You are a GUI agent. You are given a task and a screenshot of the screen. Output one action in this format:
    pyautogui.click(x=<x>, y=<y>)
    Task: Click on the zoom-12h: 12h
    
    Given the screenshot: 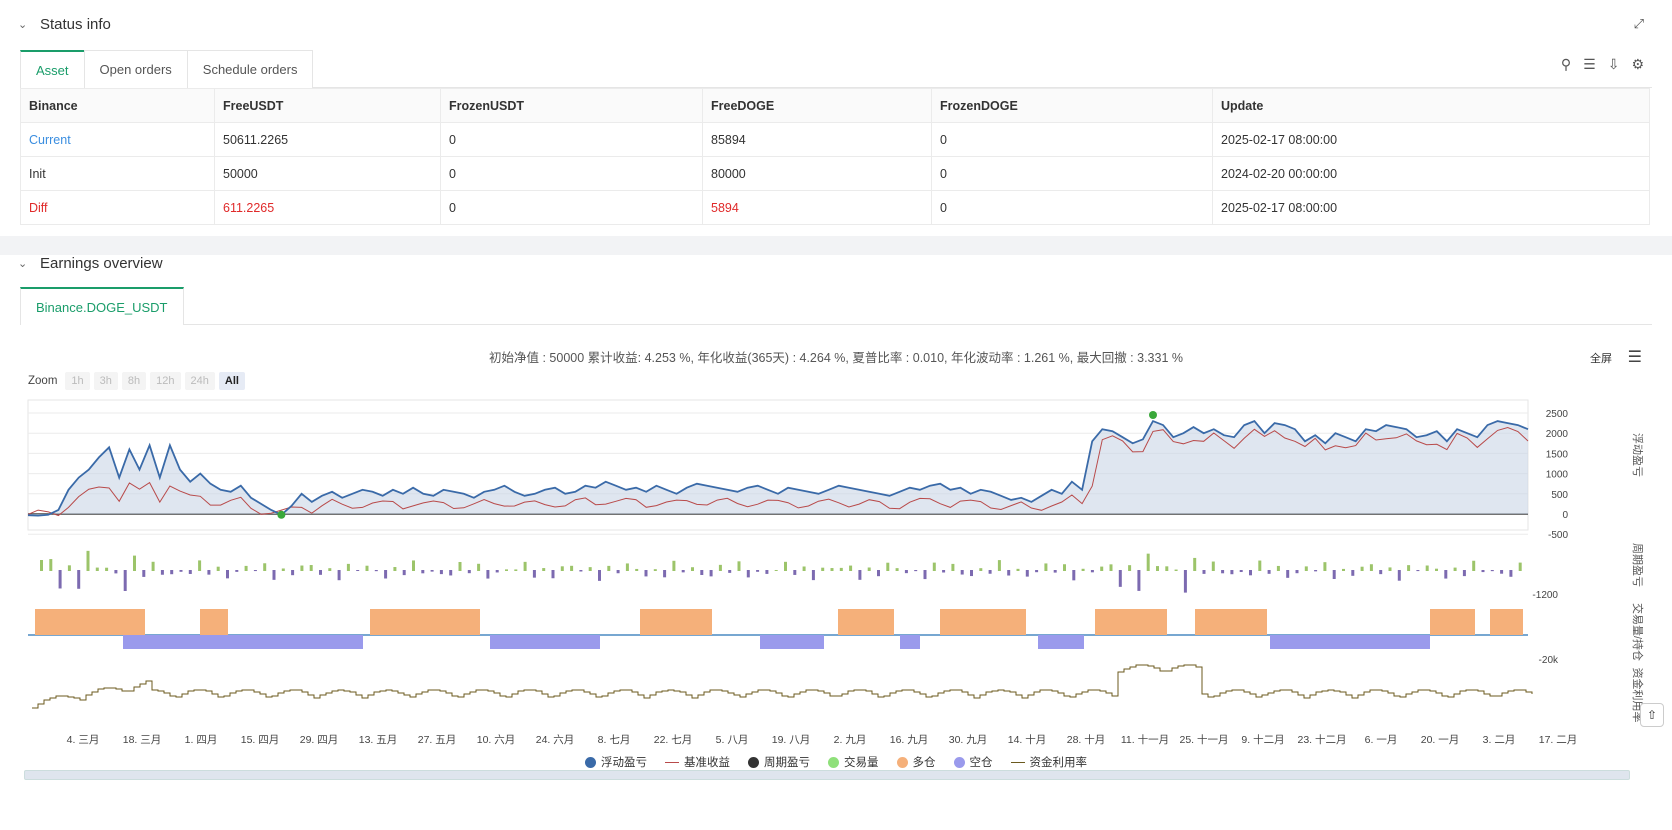 What is the action you would take?
    pyautogui.click(x=165, y=381)
    